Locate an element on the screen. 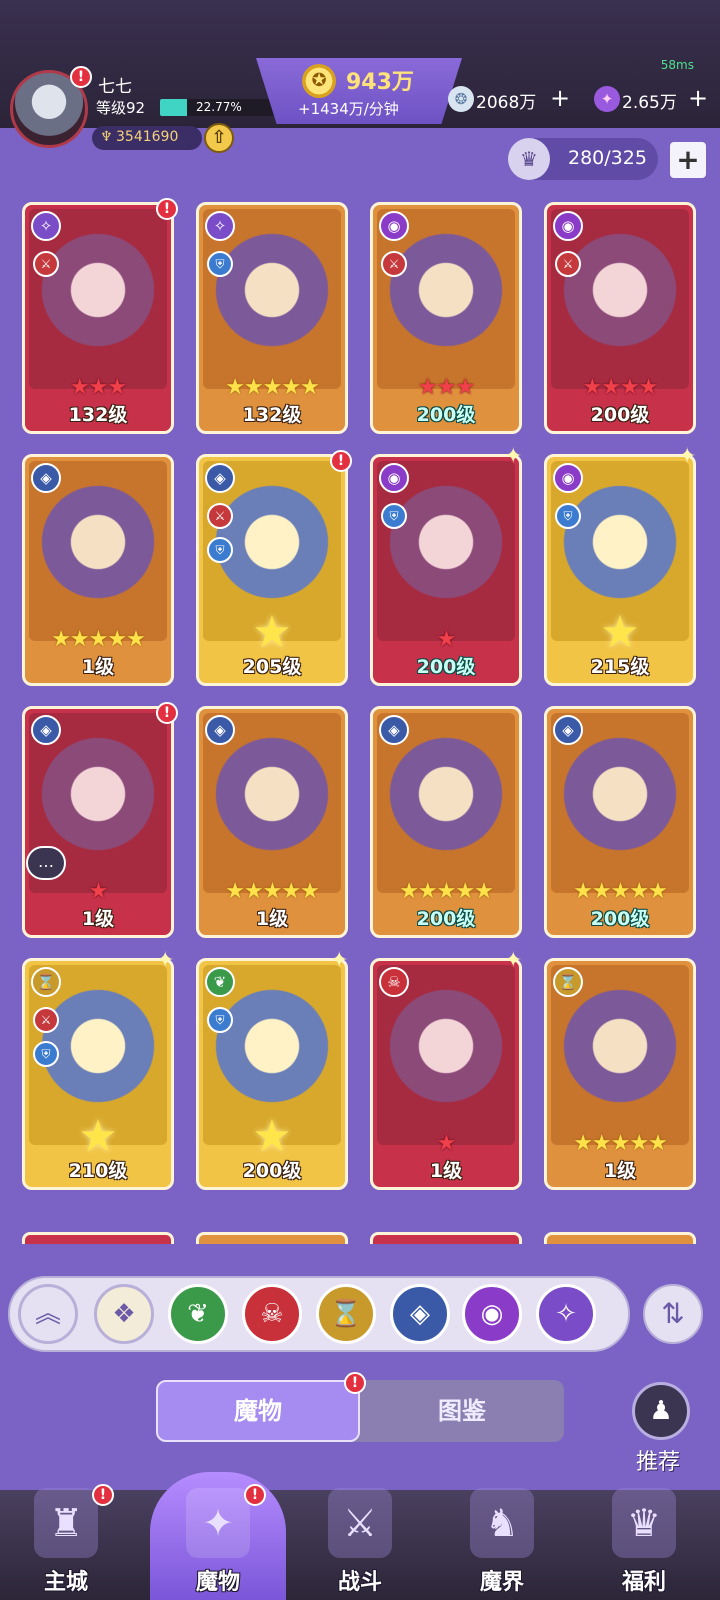  monster-card: ⌛ ⚔ ⛨ ★ 210级 is located at coordinates (98, 1074).